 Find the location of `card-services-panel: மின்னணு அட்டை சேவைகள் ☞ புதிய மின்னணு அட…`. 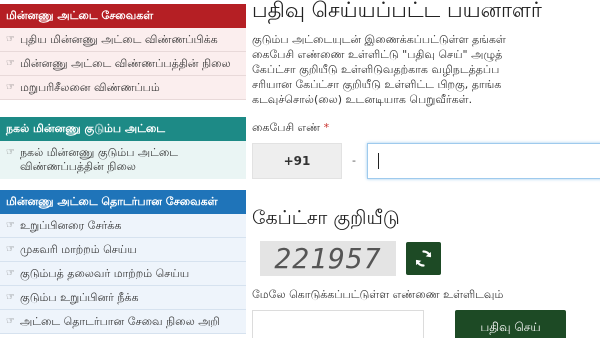

card-services-panel: மின்னணு அட்டை சேவைகள் ☞ புதிய மின்னணு அட… is located at coordinates (123, 52).